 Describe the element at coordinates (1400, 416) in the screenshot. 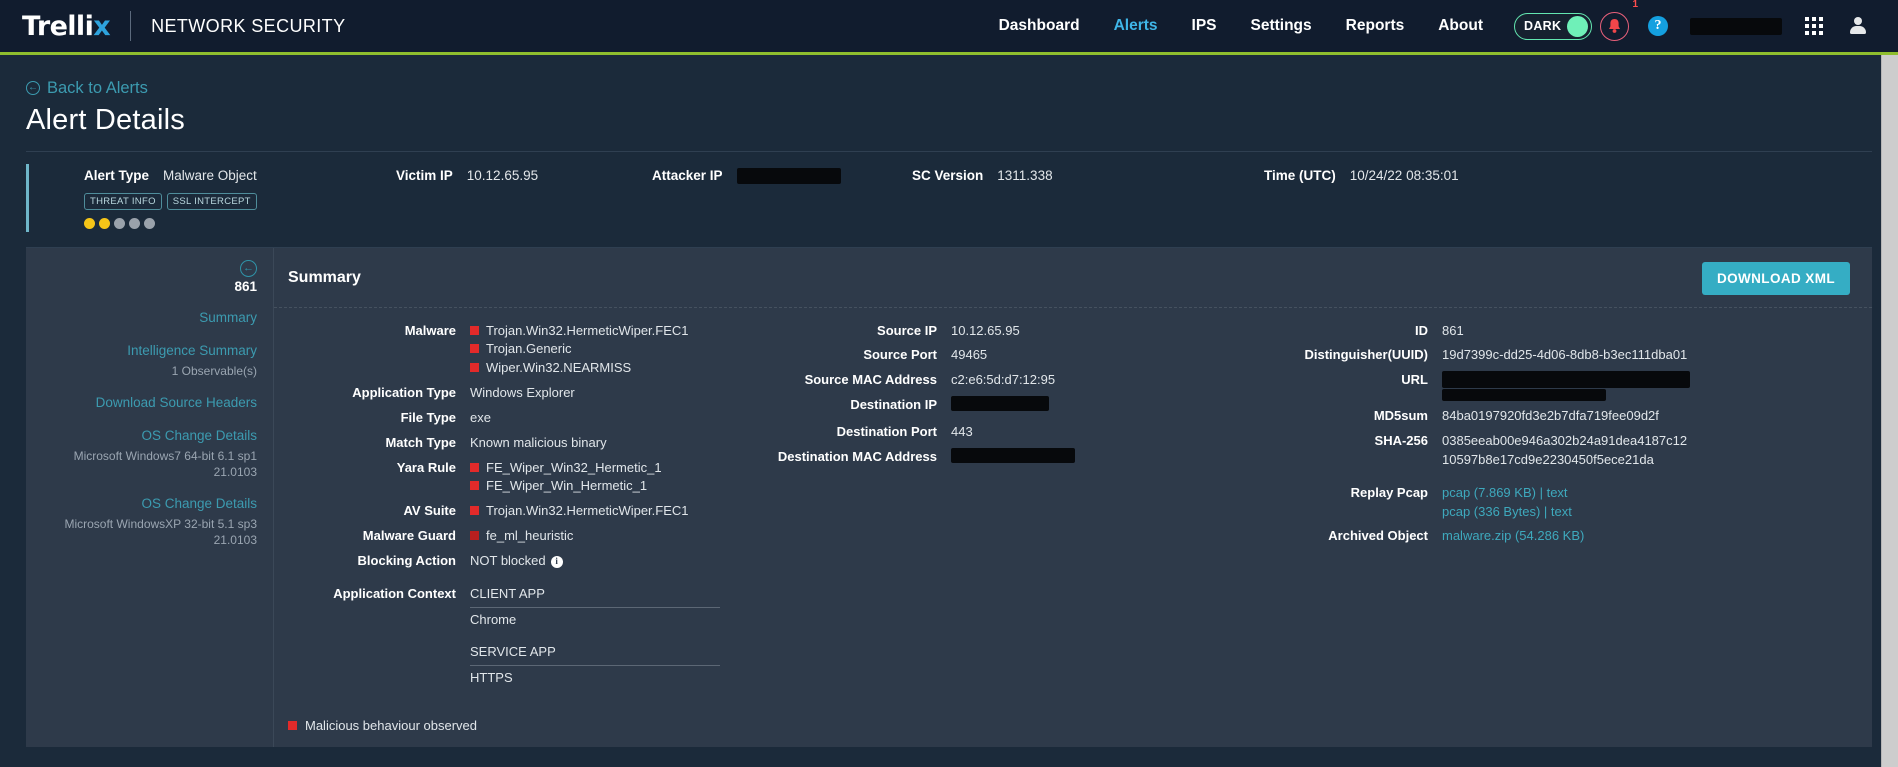

I see `md5-label: MD5sum` at that location.